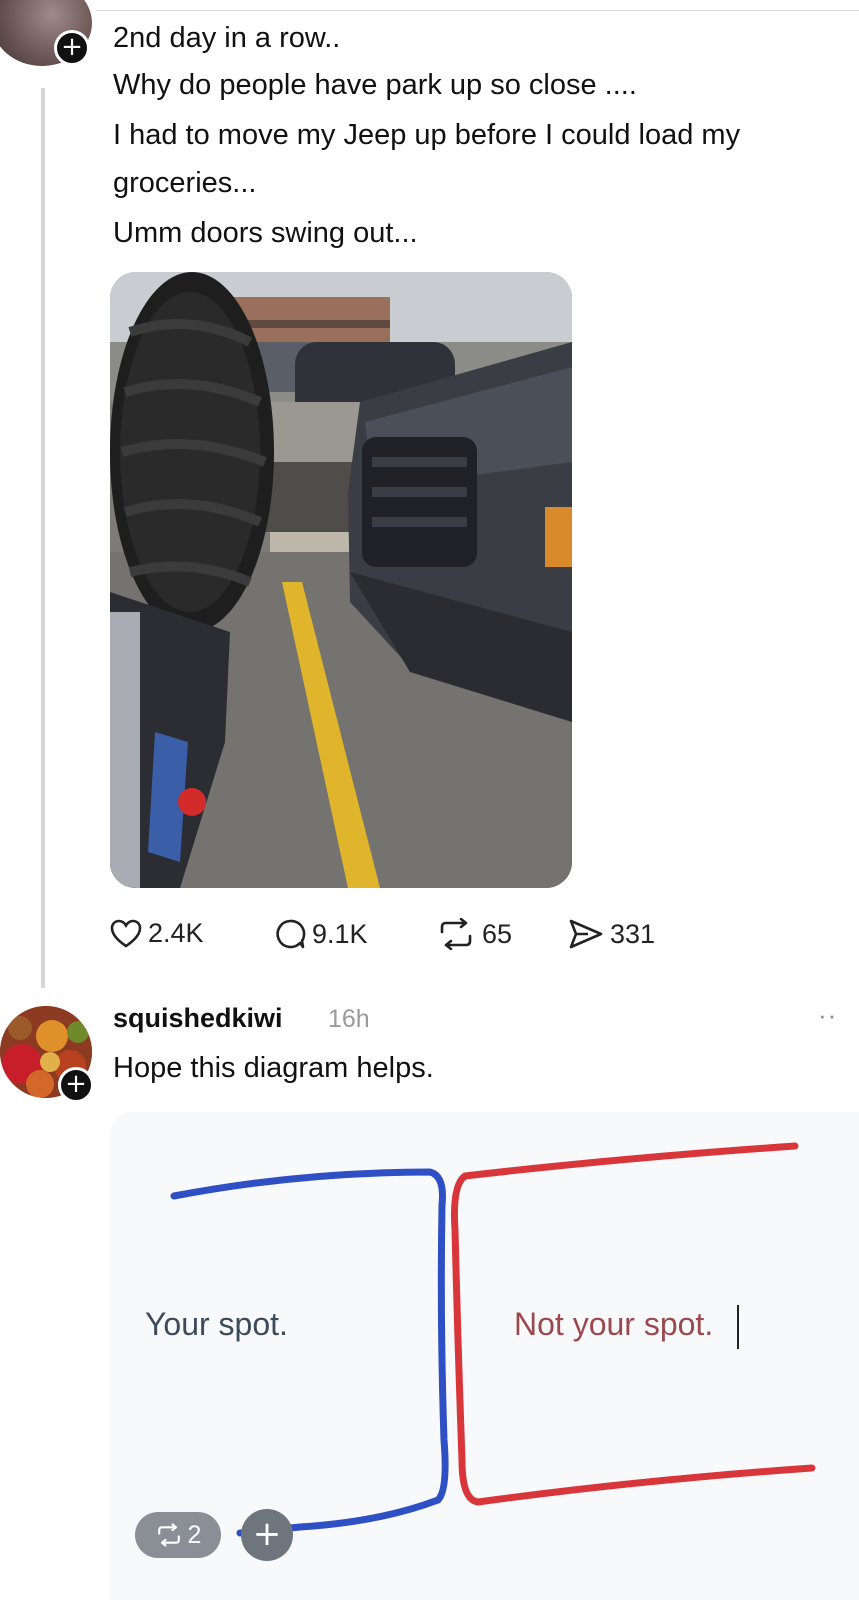 The image size is (859, 1600). What do you see at coordinates (168, 1535) in the screenshot?
I see `repost-icon` at bounding box center [168, 1535].